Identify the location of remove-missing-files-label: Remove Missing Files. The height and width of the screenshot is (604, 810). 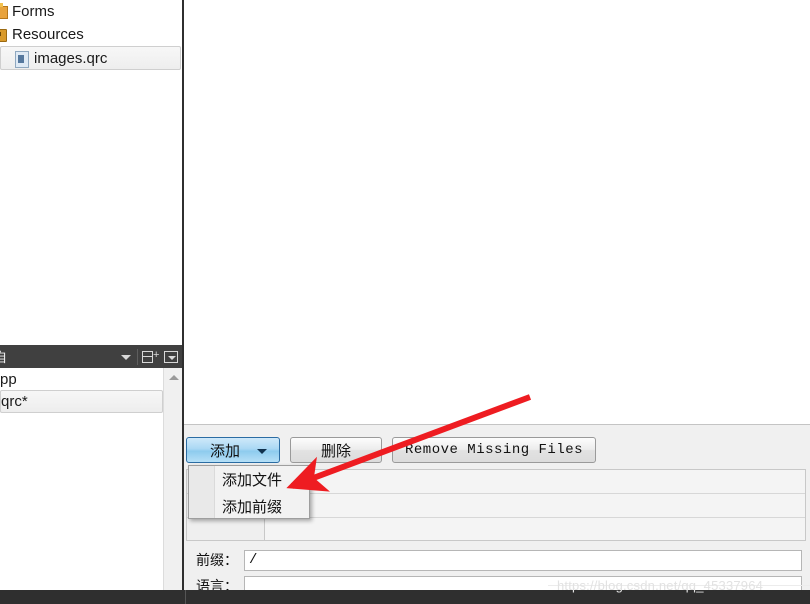
(494, 450).